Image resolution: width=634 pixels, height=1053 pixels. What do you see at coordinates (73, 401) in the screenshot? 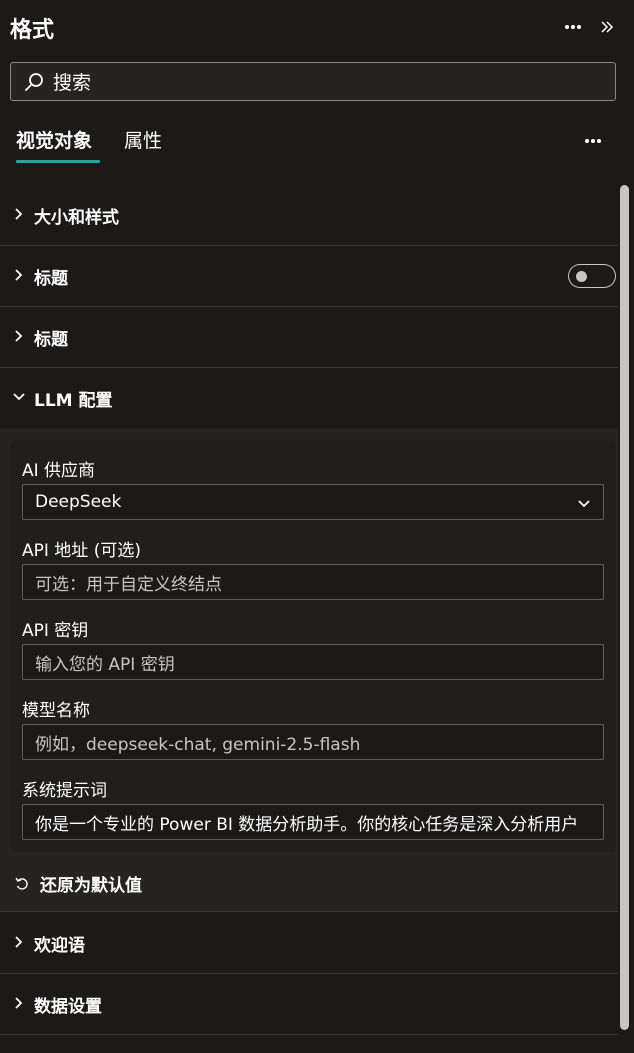
I see `section-label: LLM 配置` at bounding box center [73, 401].